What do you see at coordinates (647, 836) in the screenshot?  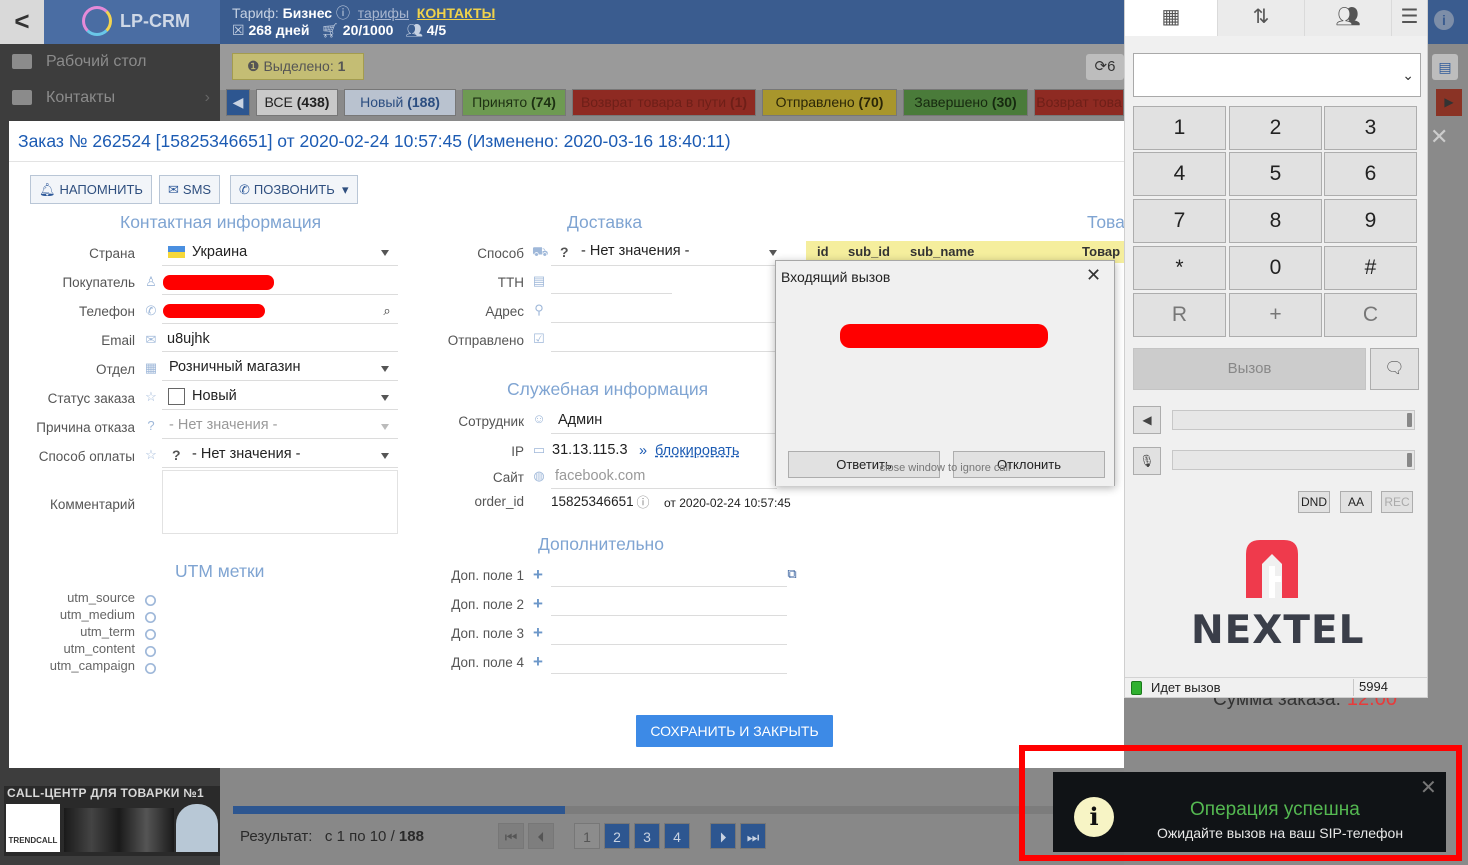 I see `page-button: 3` at bounding box center [647, 836].